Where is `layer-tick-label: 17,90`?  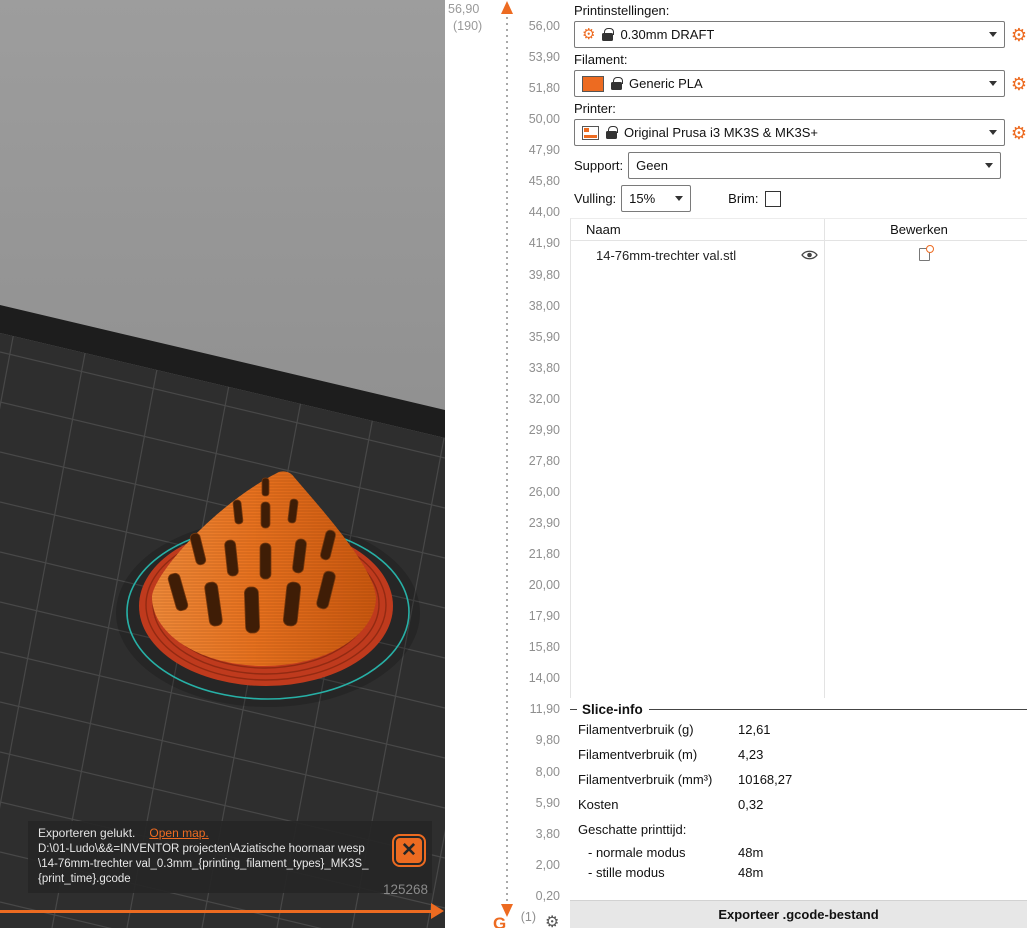
layer-tick-label: 17,90 is located at coordinates (544, 616).